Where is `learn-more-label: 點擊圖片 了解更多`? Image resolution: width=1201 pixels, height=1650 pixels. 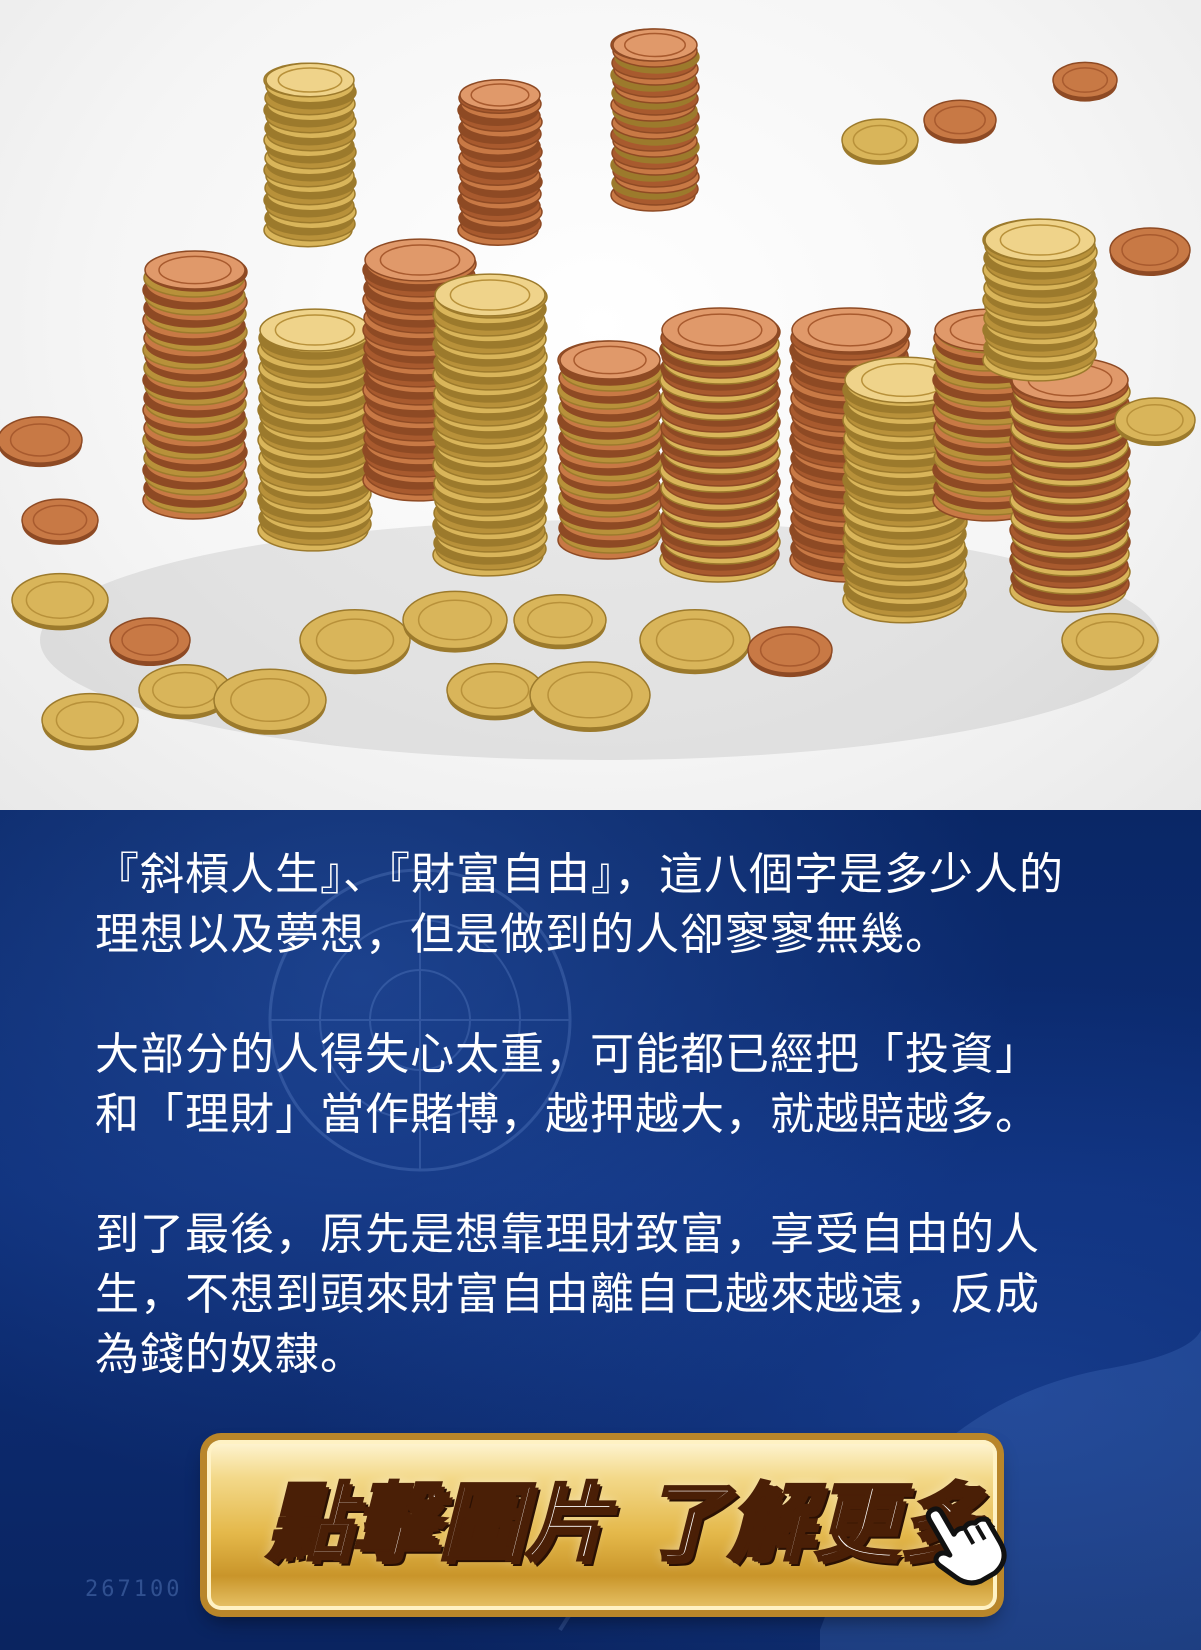
learn-more-label: 點擊圖片 了解更多 is located at coordinates (626, 1523).